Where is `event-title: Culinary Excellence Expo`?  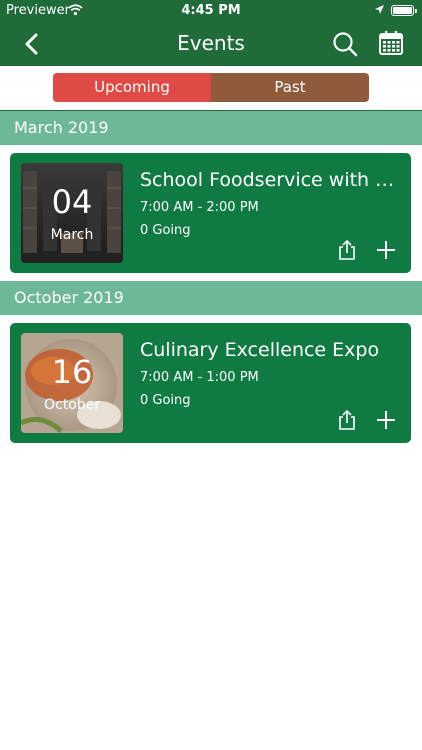
event-title: Culinary Excellence Expo is located at coordinates (260, 350).